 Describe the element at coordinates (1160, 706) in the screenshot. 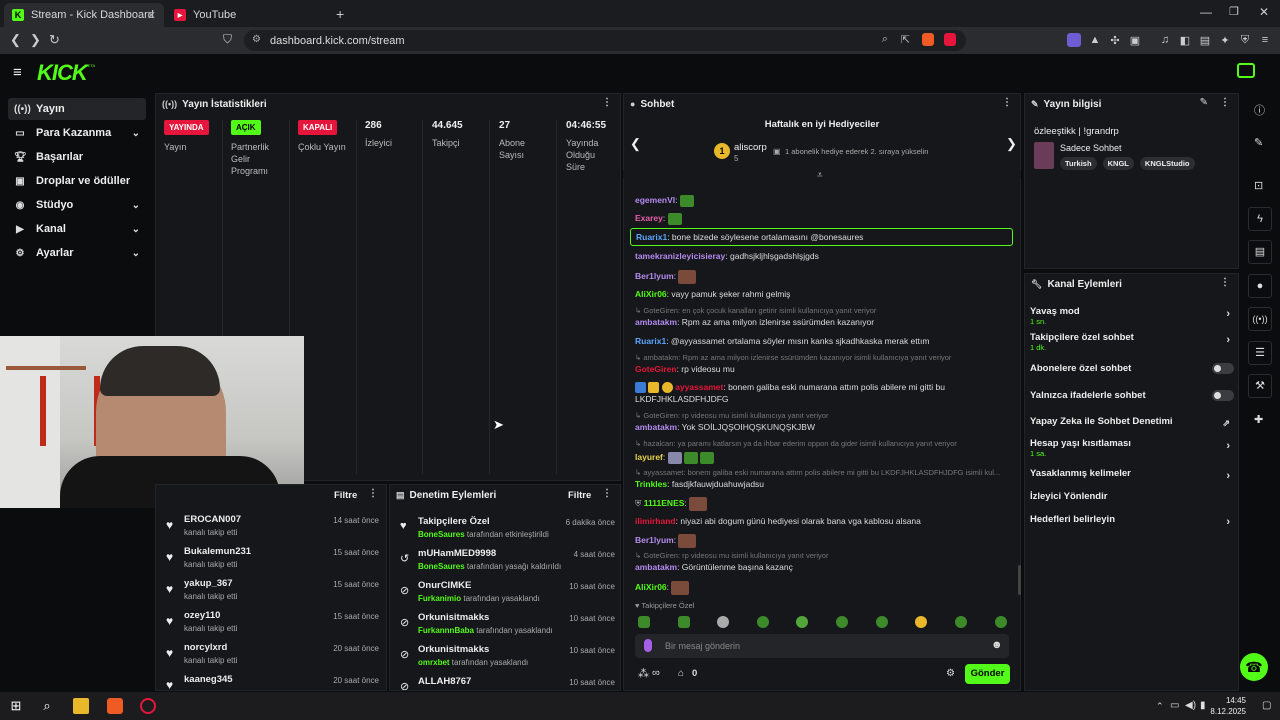

I see `tray-chevron-icon: ⌃` at that location.